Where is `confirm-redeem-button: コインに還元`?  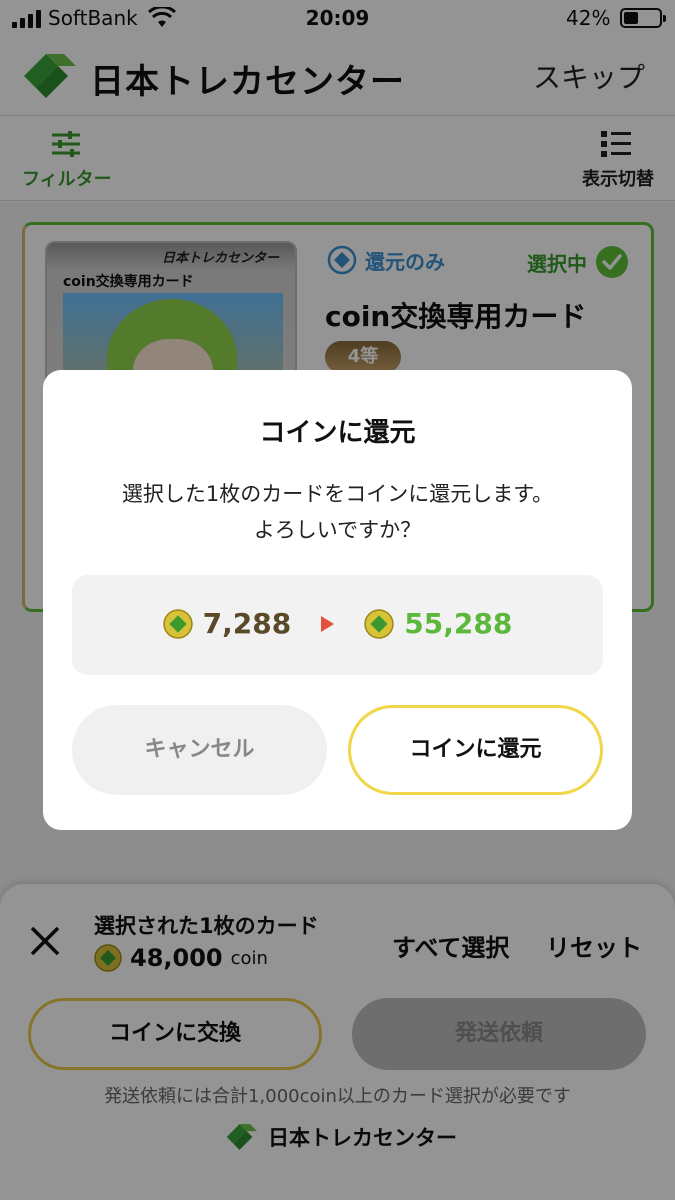
confirm-redeem-button: コインに還元 is located at coordinates (475, 750).